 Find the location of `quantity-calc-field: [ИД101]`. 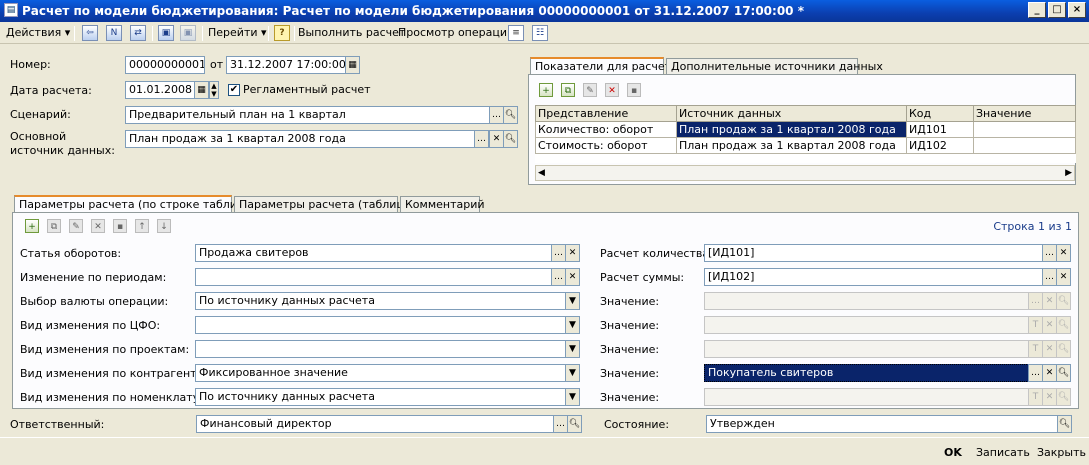

quantity-calc-field: [ИД101] is located at coordinates (873, 253).